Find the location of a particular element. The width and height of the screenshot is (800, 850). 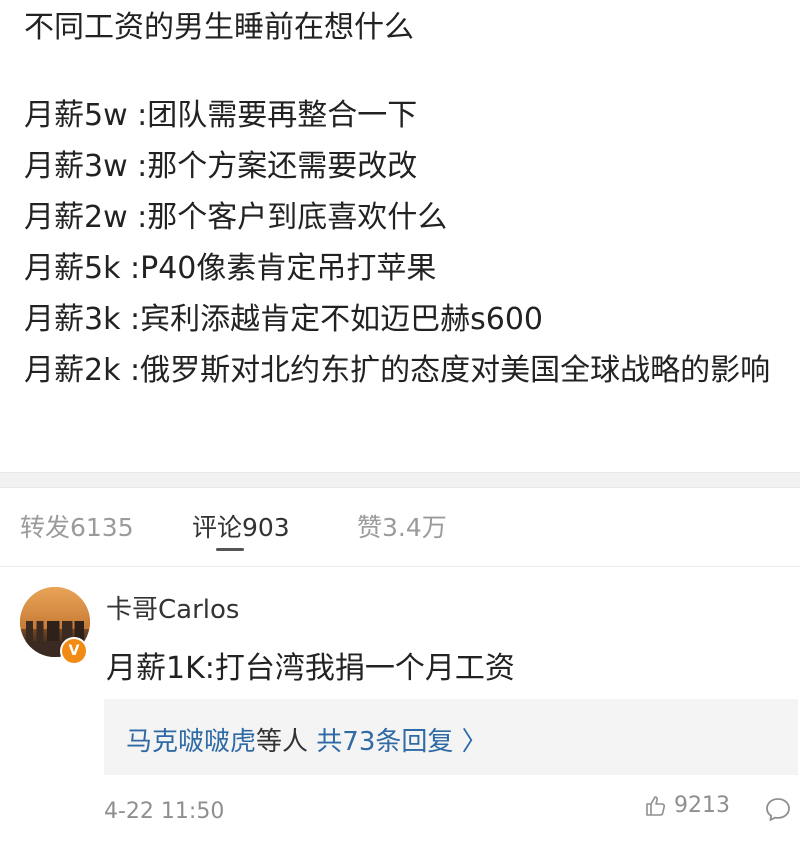

speech-bubble-icon is located at coordinates (778, 809).